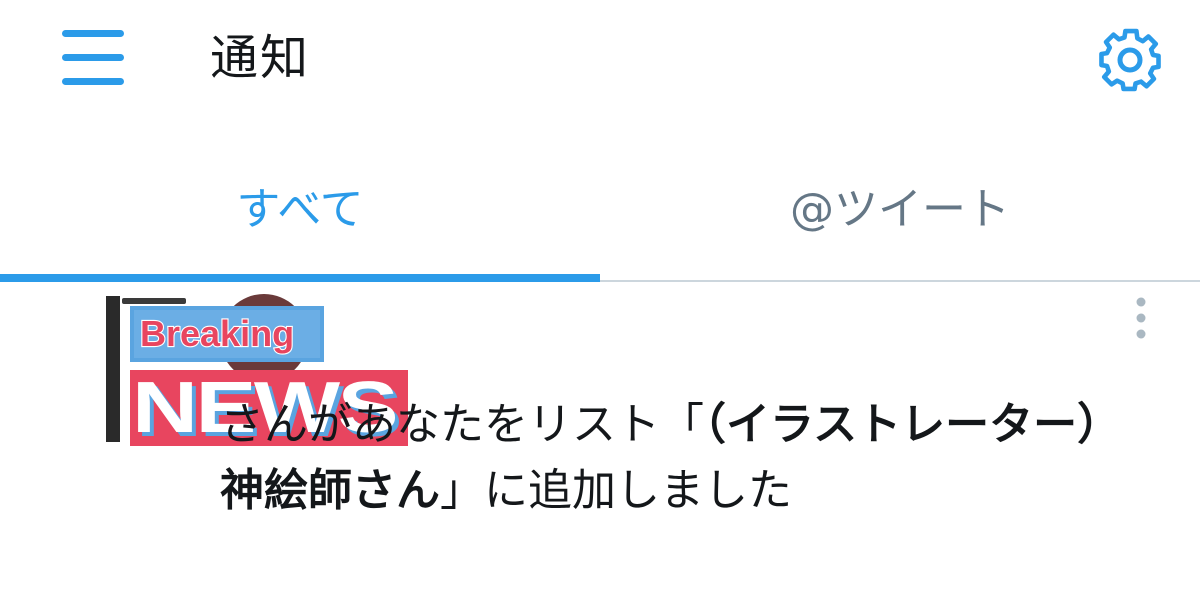 The width and height of the screenshot is (1200, 594). What do you see at coordinates (92, 57) in the screenshot?
I see `hamburger-menu-icon` at bounding box center [92, 57].